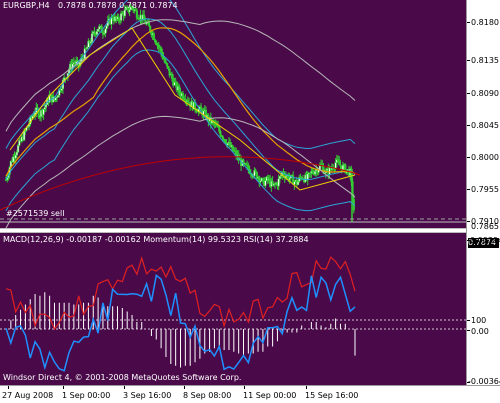 The height and width of the screenshot is (403, 500). I want to click on indicator-axis-top: 0.00394, so click(485, 240).